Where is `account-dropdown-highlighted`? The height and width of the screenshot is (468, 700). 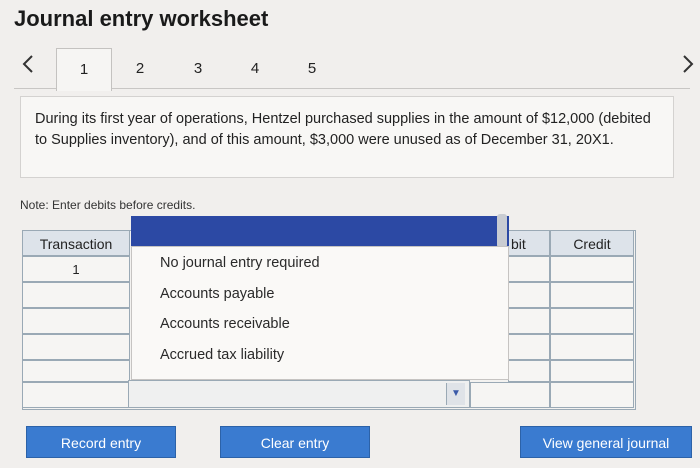 account-dropdown-highlighted is located at coordinates (320, 231).